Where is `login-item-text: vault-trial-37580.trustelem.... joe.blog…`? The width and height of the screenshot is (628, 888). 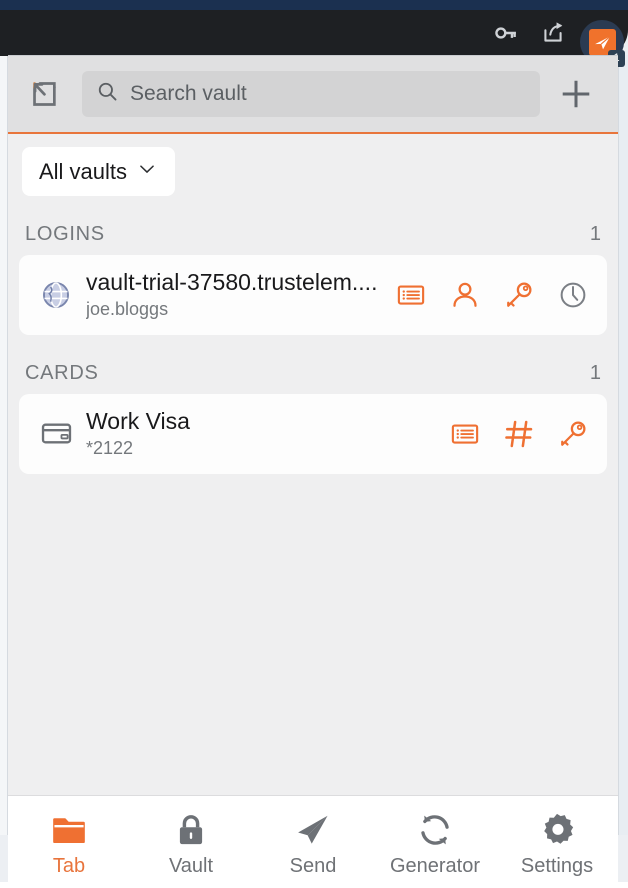 login-item-text: vault-trial-37580.trustelem.... joe.blog… is located at coordinates (233, 295).